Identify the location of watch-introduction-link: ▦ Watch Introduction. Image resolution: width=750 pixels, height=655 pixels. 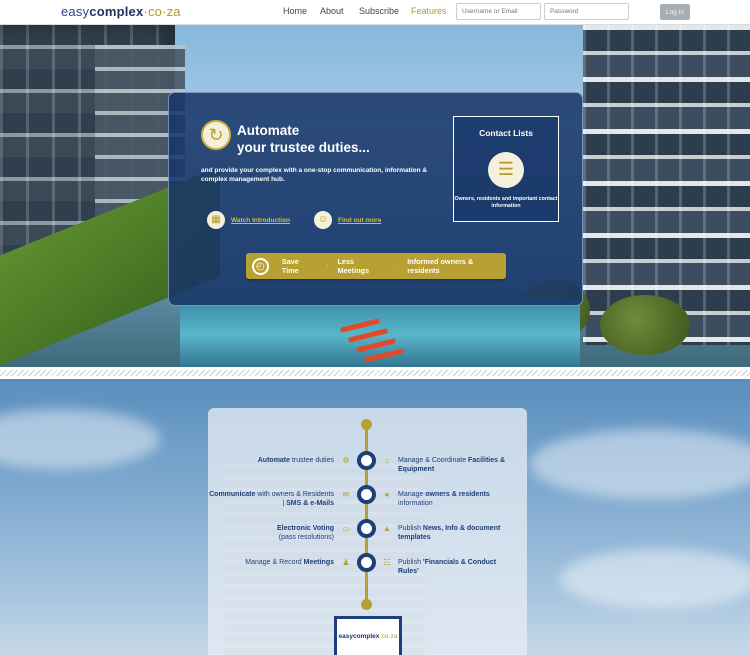
(248, 220).